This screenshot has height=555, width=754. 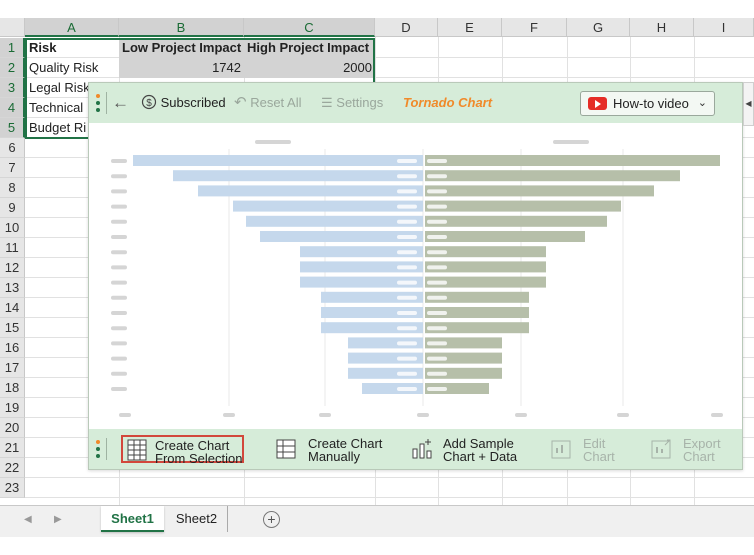 I want to click on row-header-7: 7, so click(x=12, y=168).